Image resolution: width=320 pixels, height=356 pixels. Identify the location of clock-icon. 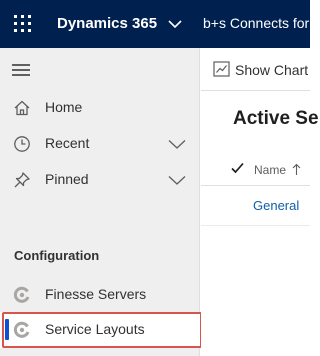
(22, 144).